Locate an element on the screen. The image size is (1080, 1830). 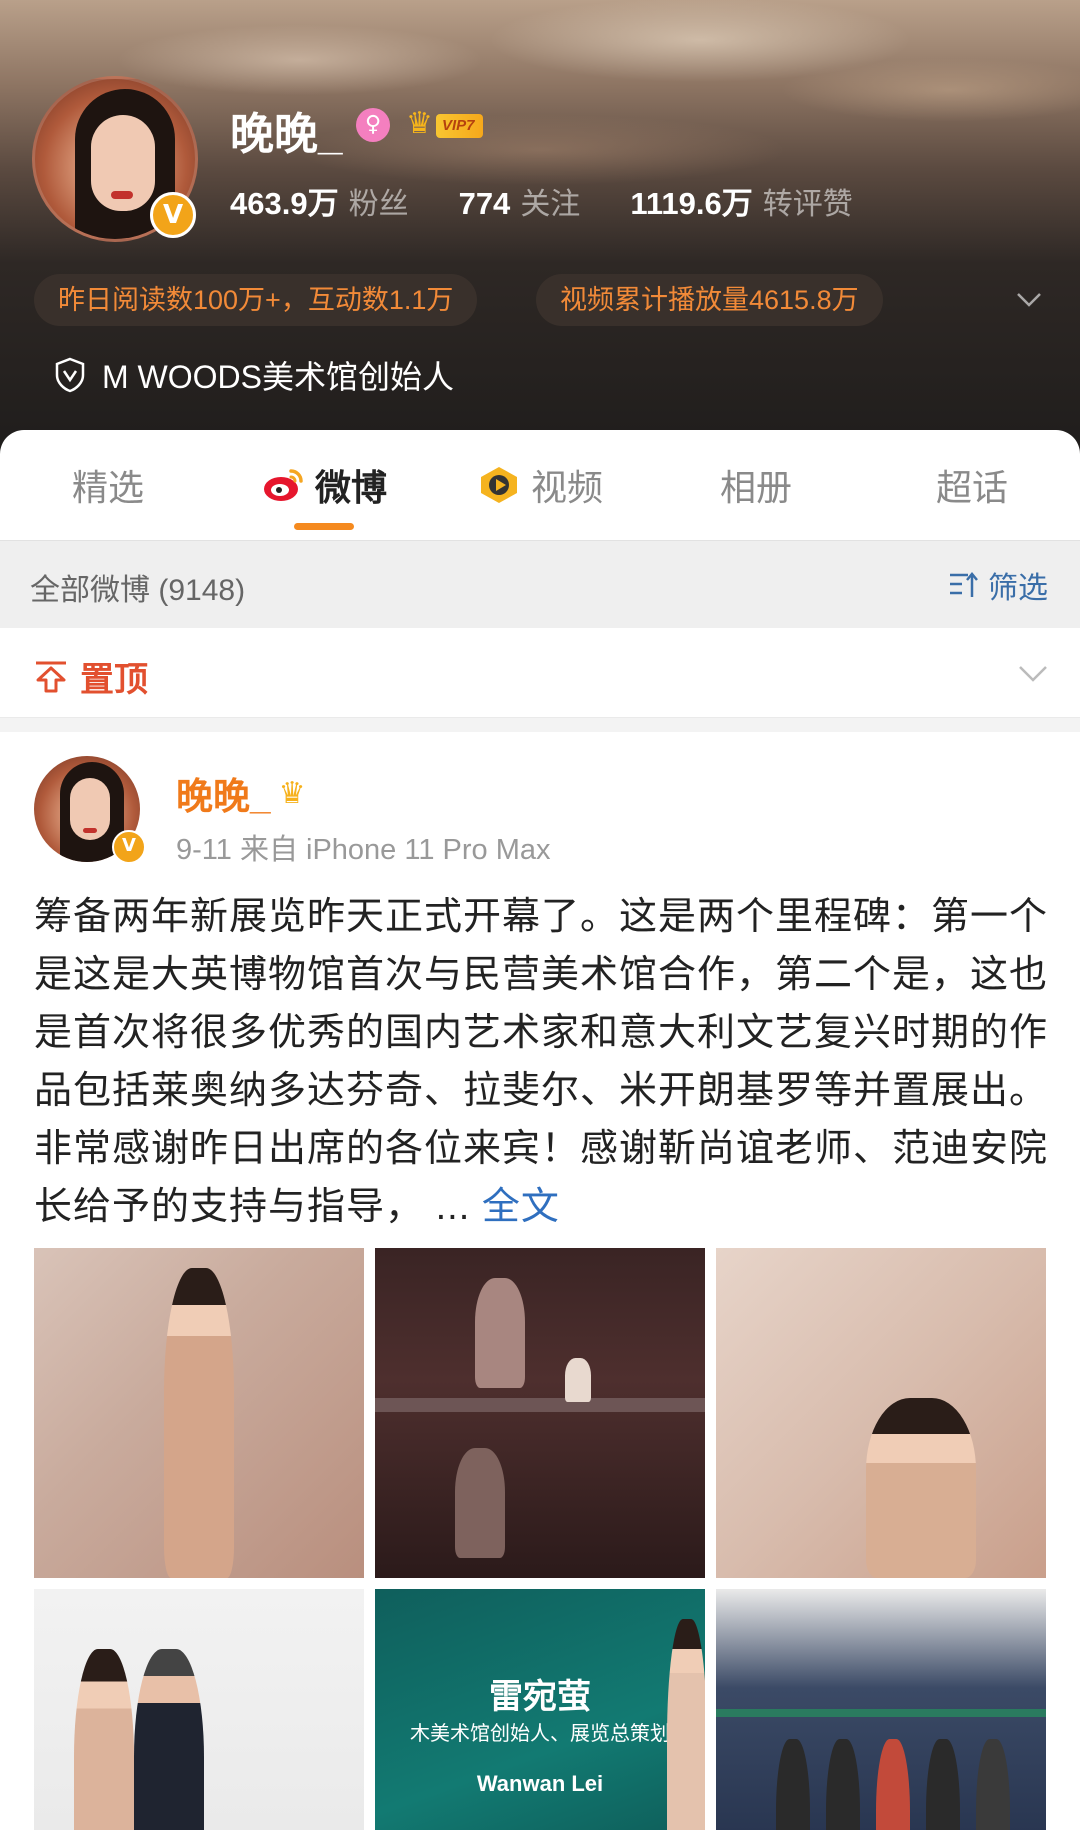
tab-video: 视频 is located at coordinates (540, 485).